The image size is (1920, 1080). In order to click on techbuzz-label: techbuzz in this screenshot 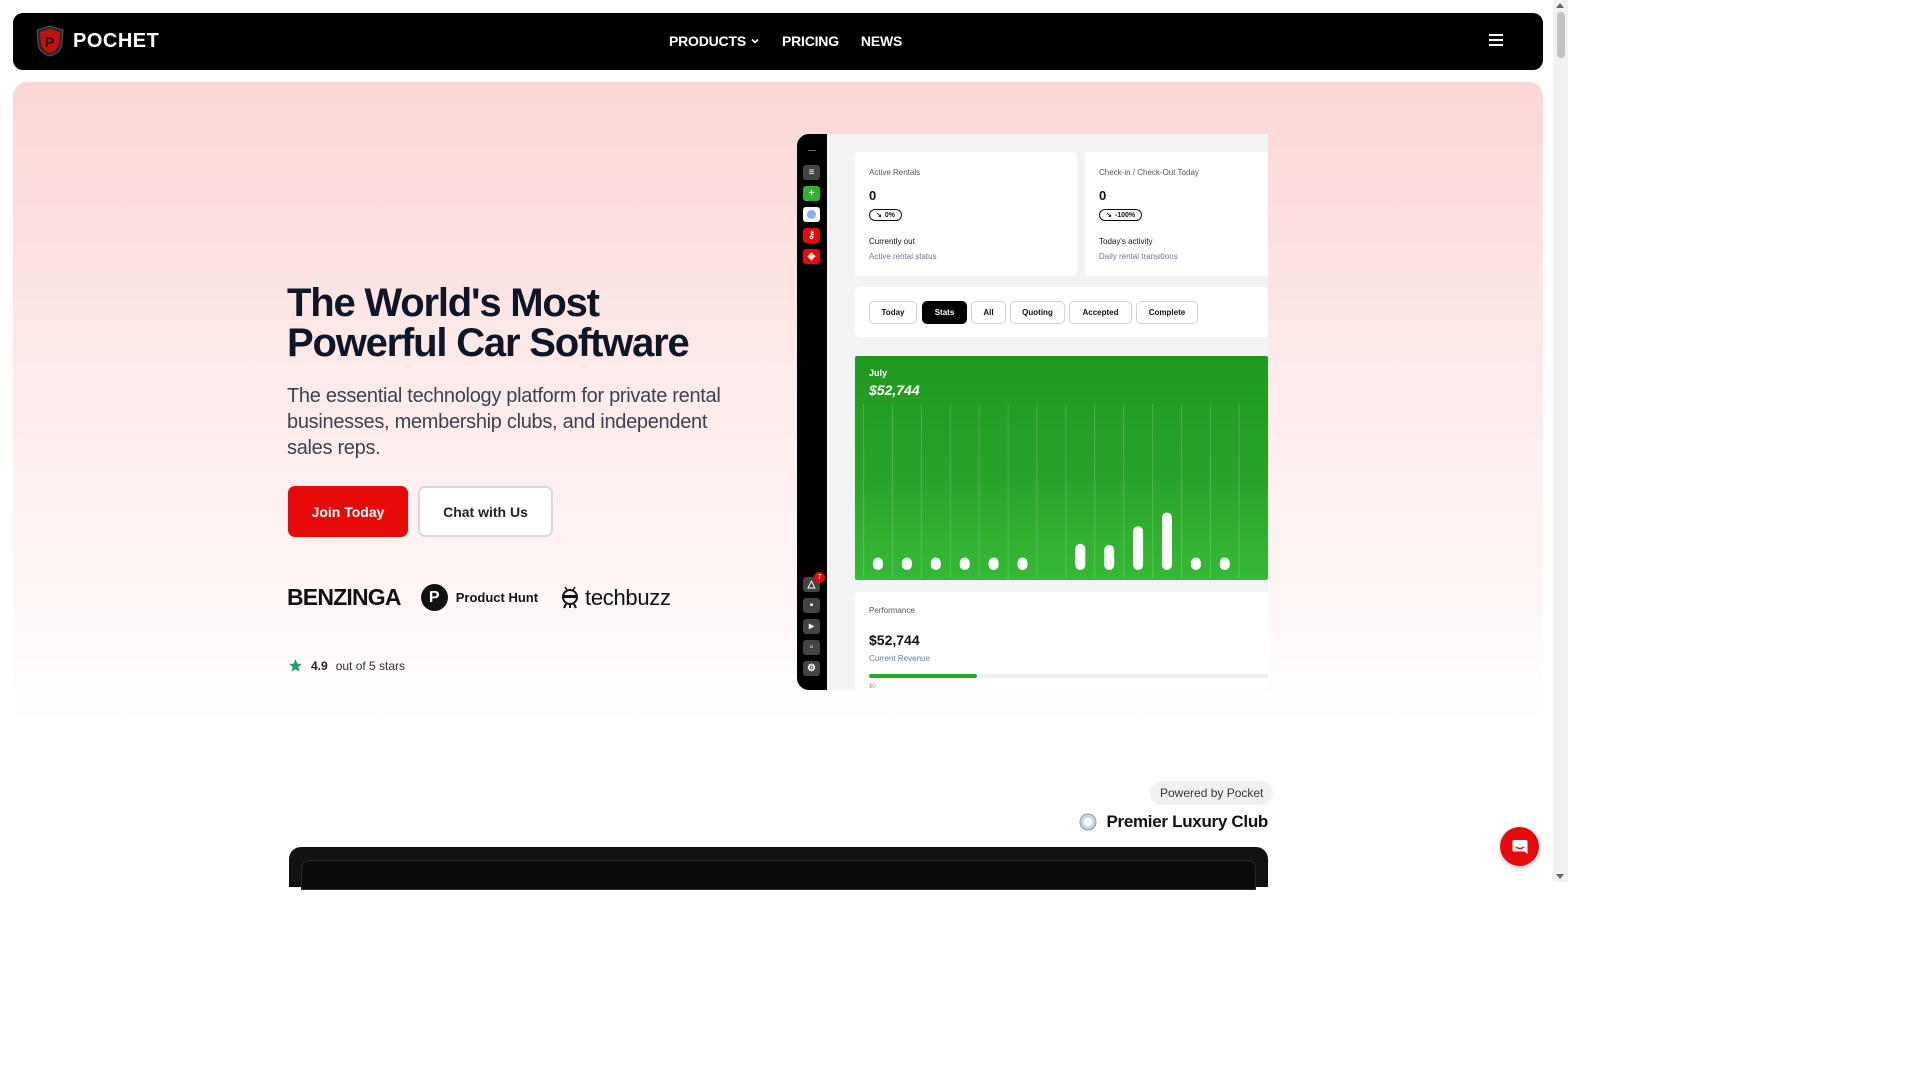, I will do `click(628, 597)`.